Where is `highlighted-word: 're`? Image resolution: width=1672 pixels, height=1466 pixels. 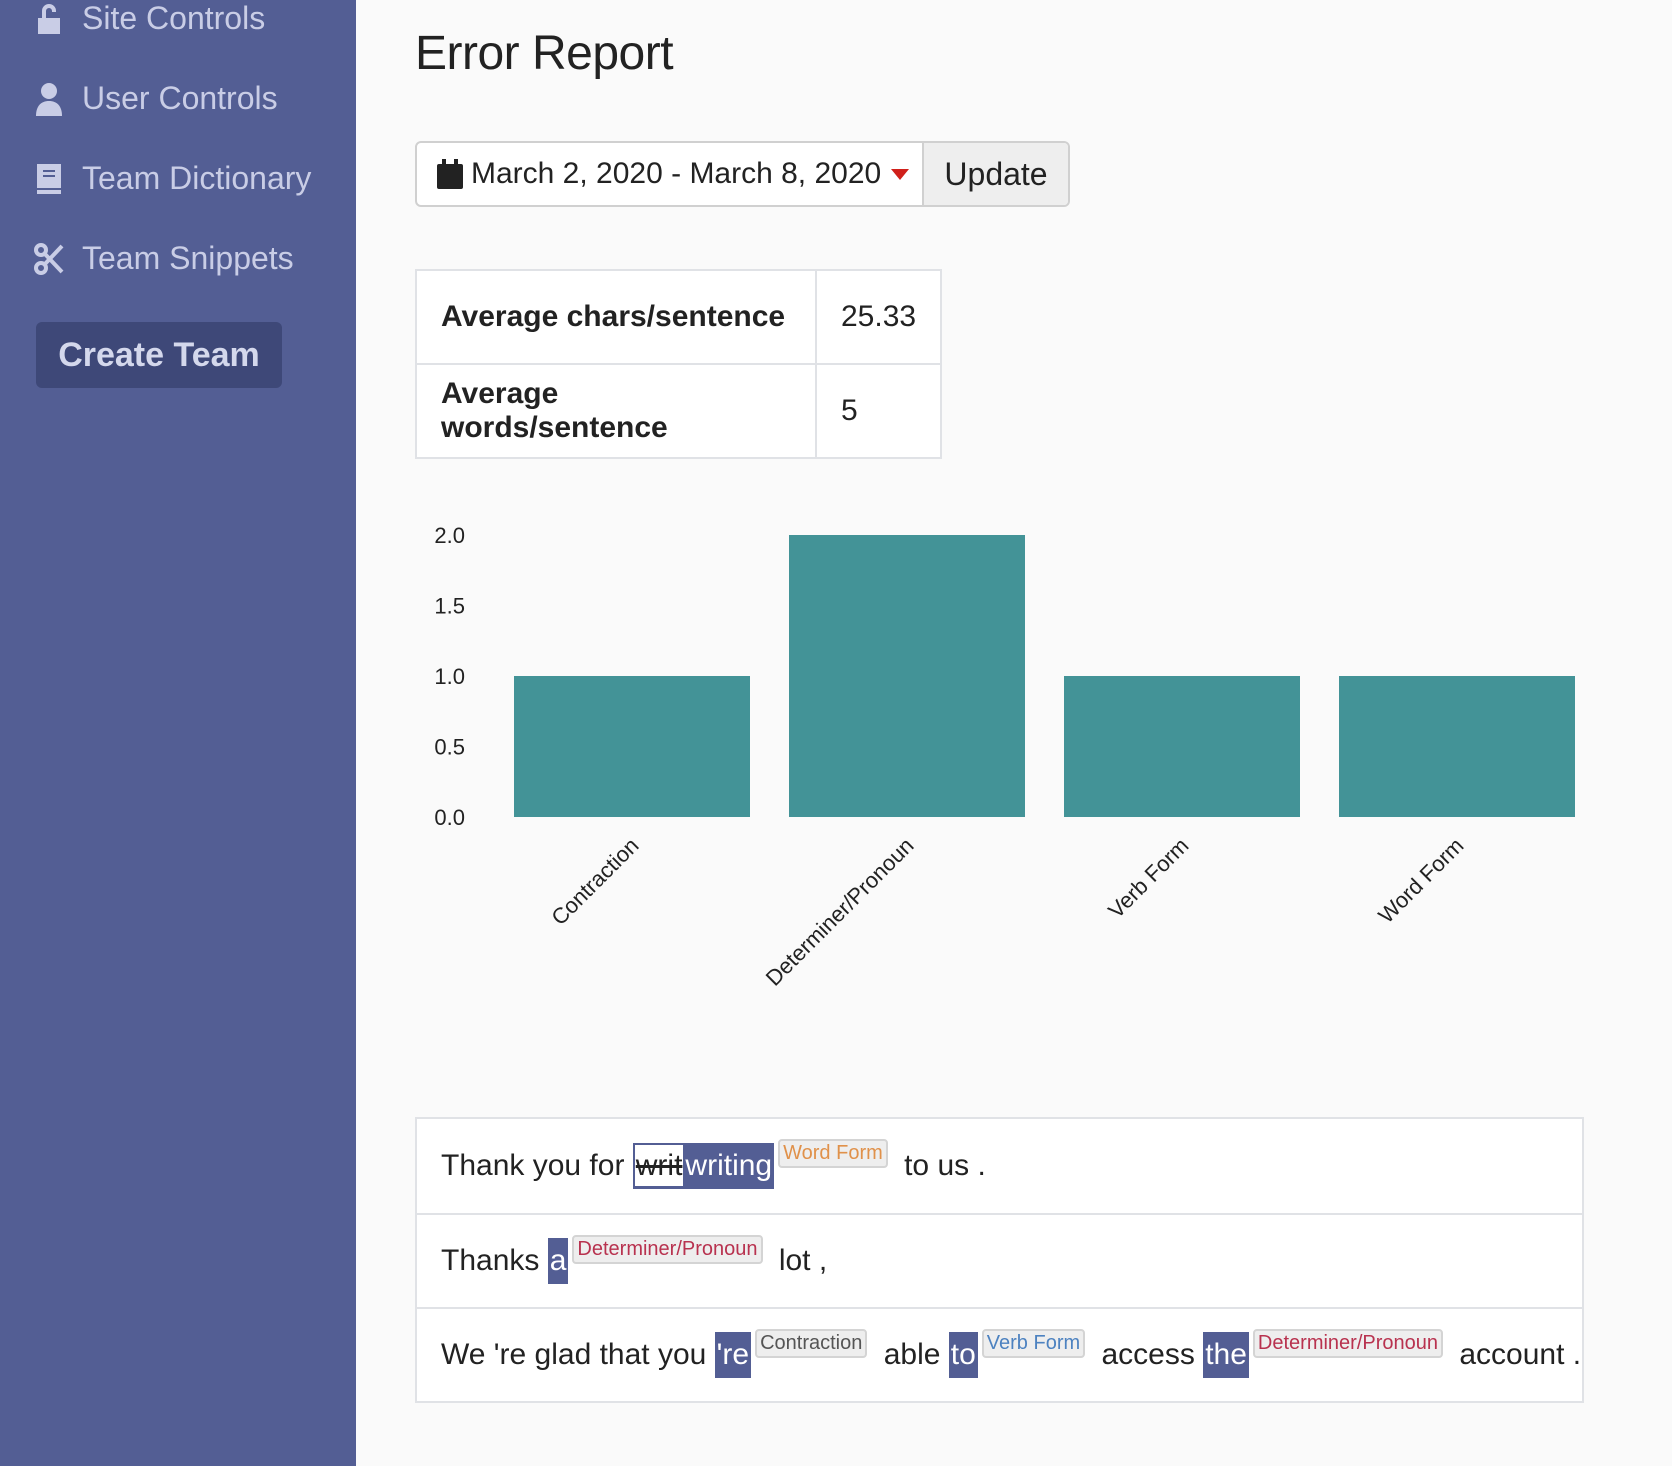 highlighted-word: 're is located at coordinates (733, 1355).